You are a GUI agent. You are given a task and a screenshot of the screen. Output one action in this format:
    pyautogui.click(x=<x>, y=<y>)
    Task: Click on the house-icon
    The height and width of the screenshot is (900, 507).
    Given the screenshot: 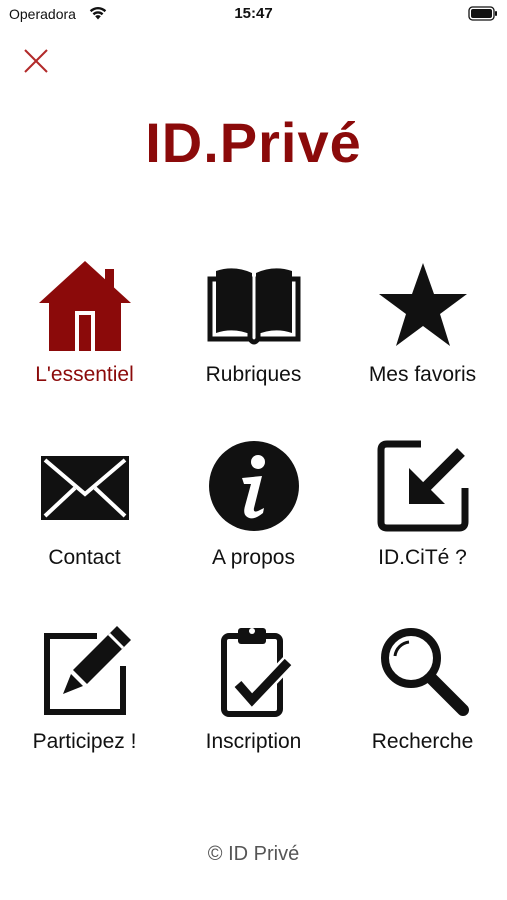 What is the action you would take?
    pyautogui.click(x=84, y=306)
    